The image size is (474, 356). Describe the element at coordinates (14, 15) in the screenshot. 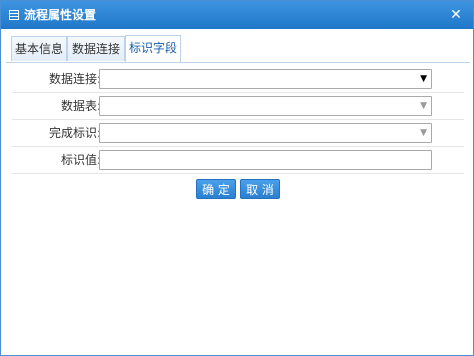

I see `table-icon` at that location.